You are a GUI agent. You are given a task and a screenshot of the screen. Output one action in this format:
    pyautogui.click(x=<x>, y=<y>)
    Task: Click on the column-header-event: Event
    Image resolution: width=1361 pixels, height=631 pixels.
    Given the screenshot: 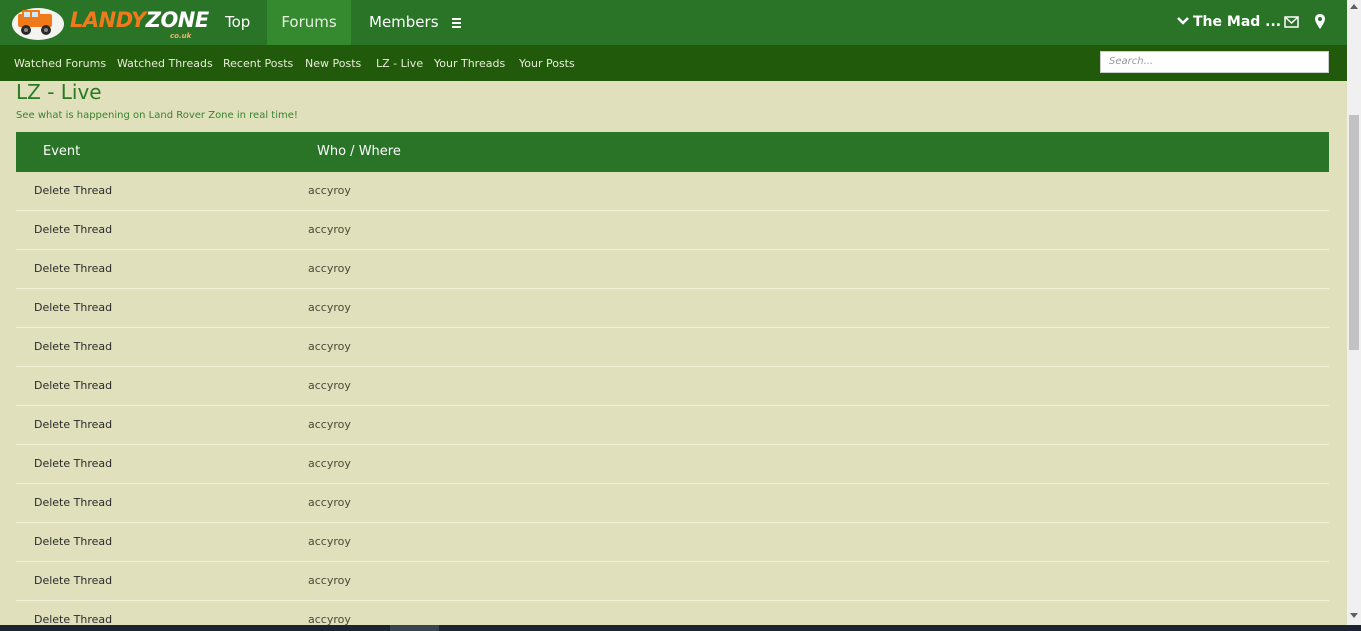 What is the action you would take?
    pyautogui.click(x=62, y=151)
    